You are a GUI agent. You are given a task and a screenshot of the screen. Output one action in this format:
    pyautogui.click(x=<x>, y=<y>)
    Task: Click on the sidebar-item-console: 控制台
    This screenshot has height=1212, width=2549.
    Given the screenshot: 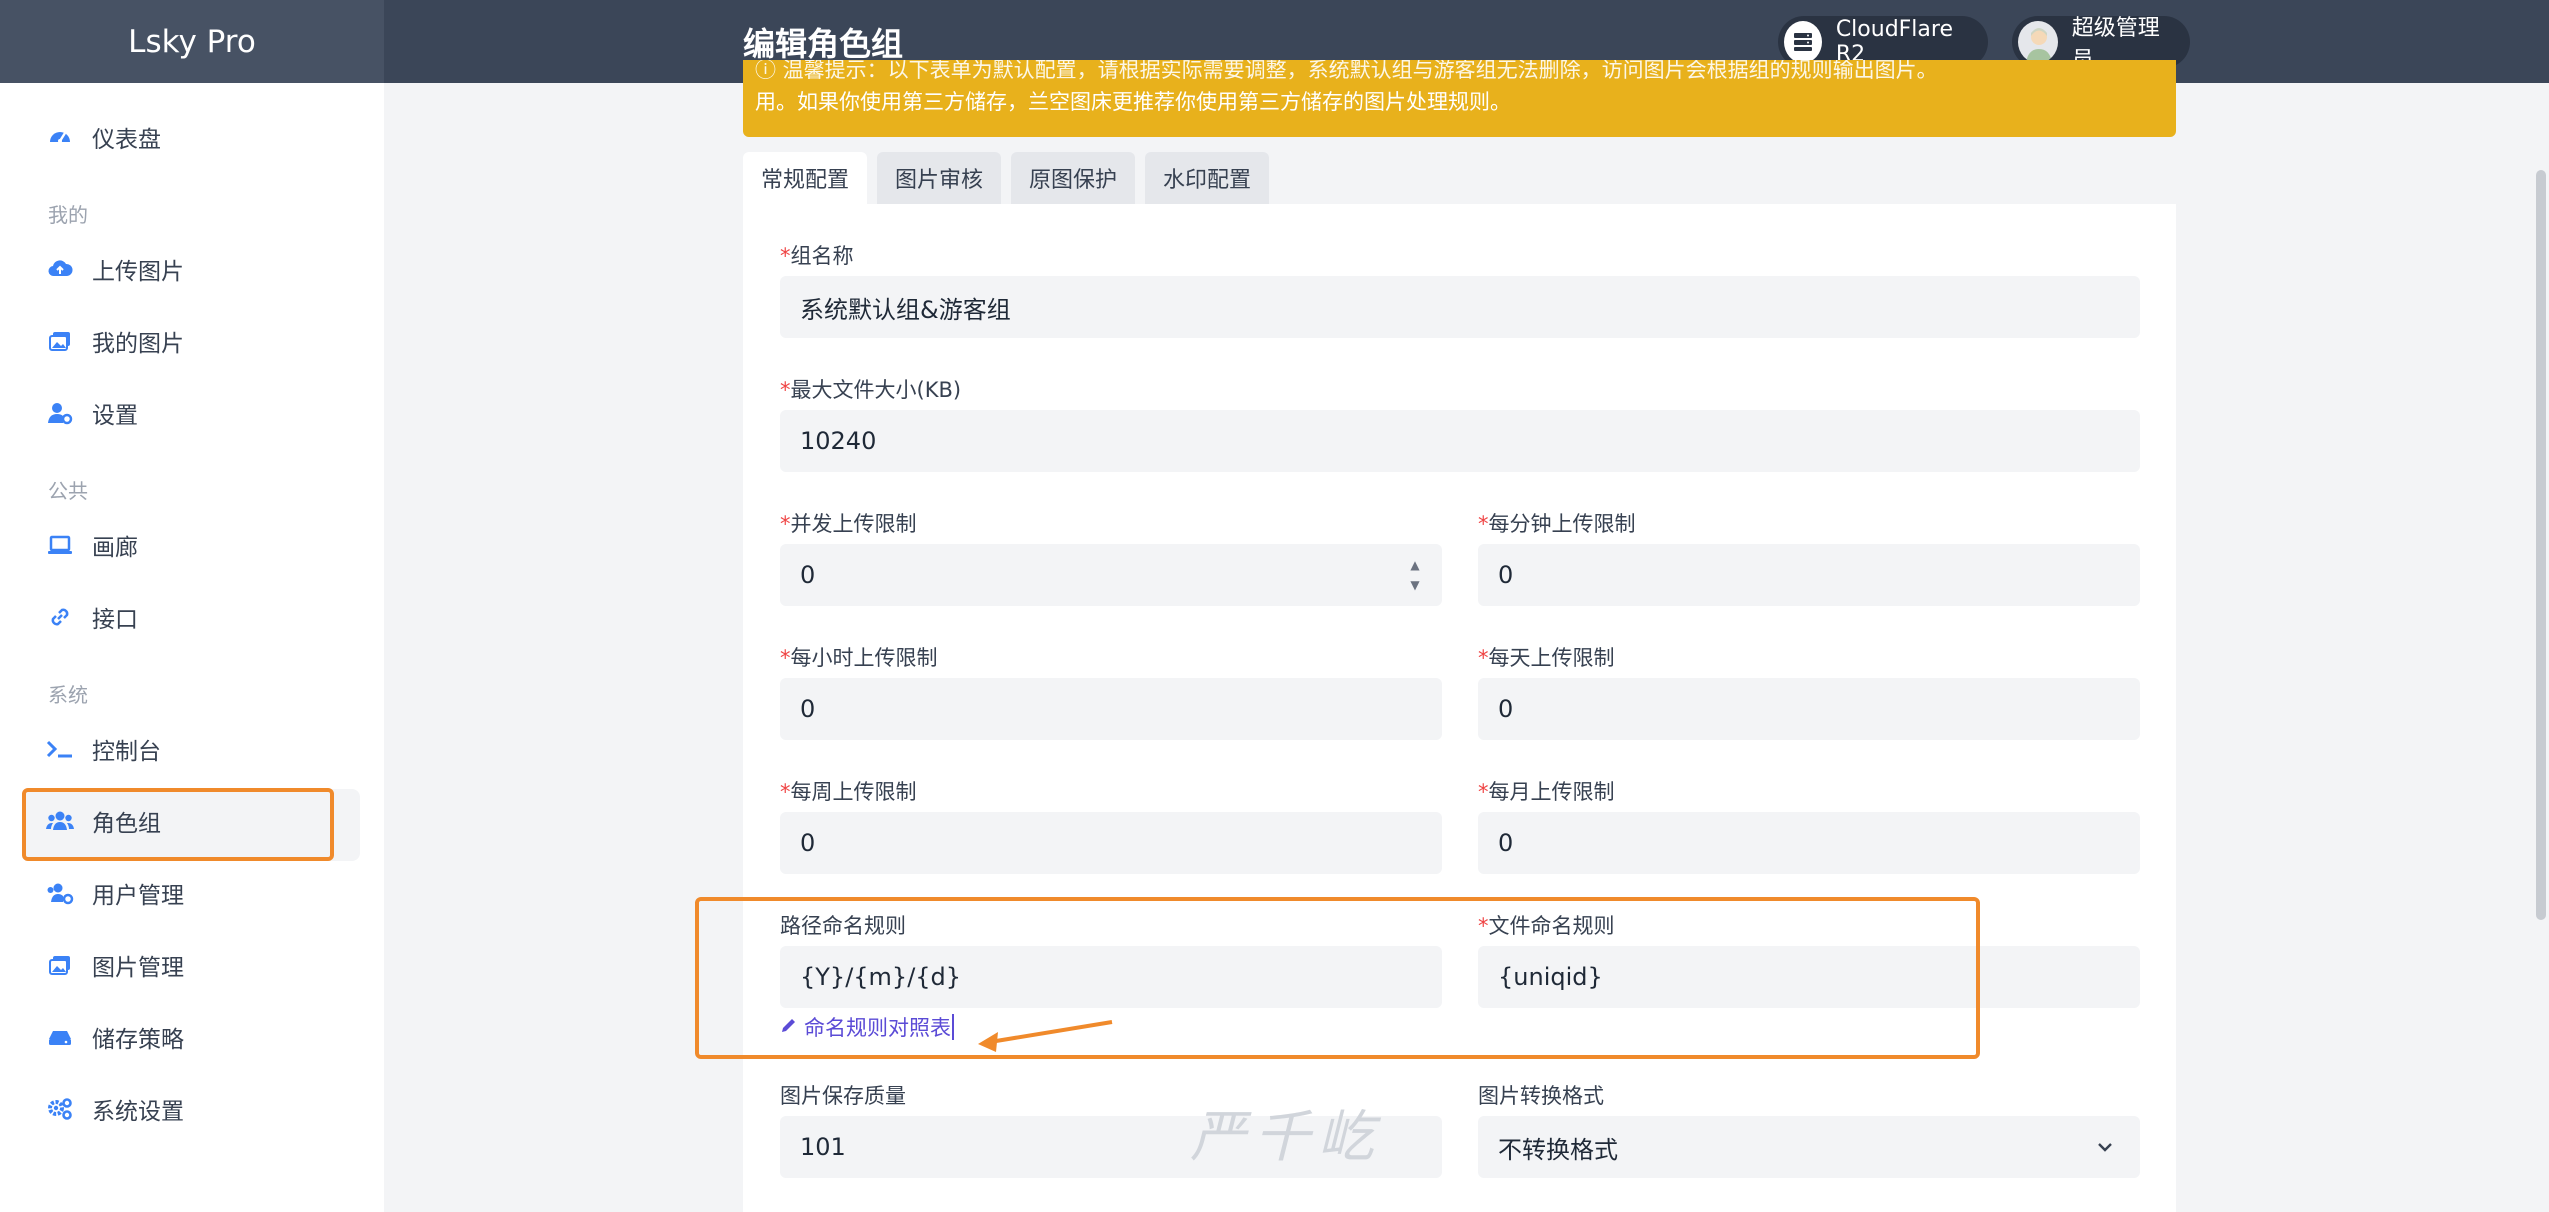 What is the action you would take?
    pyautogui.click(x=103, y=749)
    